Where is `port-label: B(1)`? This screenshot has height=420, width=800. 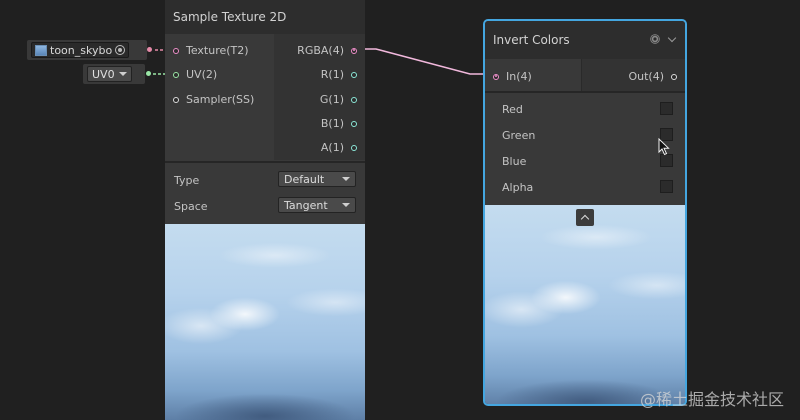
port-label: B(1) is located at coordinates (332, 123).